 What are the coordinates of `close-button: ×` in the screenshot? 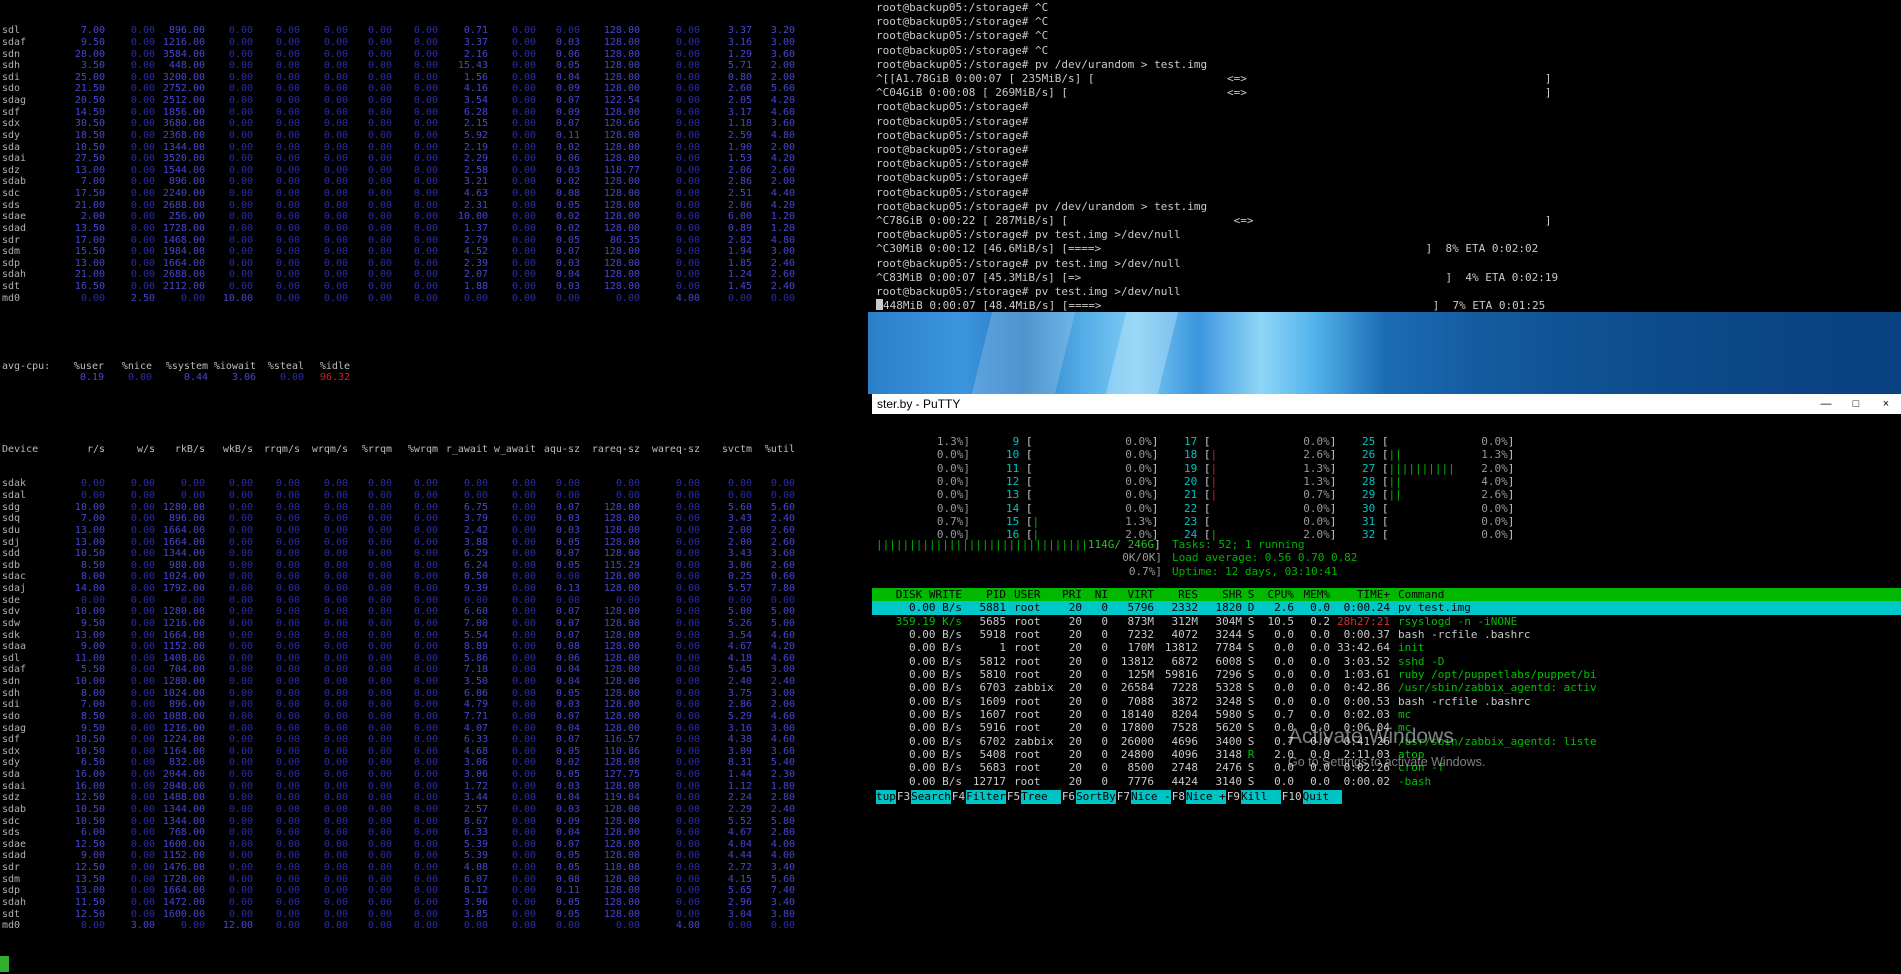 It's located at (1886, 404).